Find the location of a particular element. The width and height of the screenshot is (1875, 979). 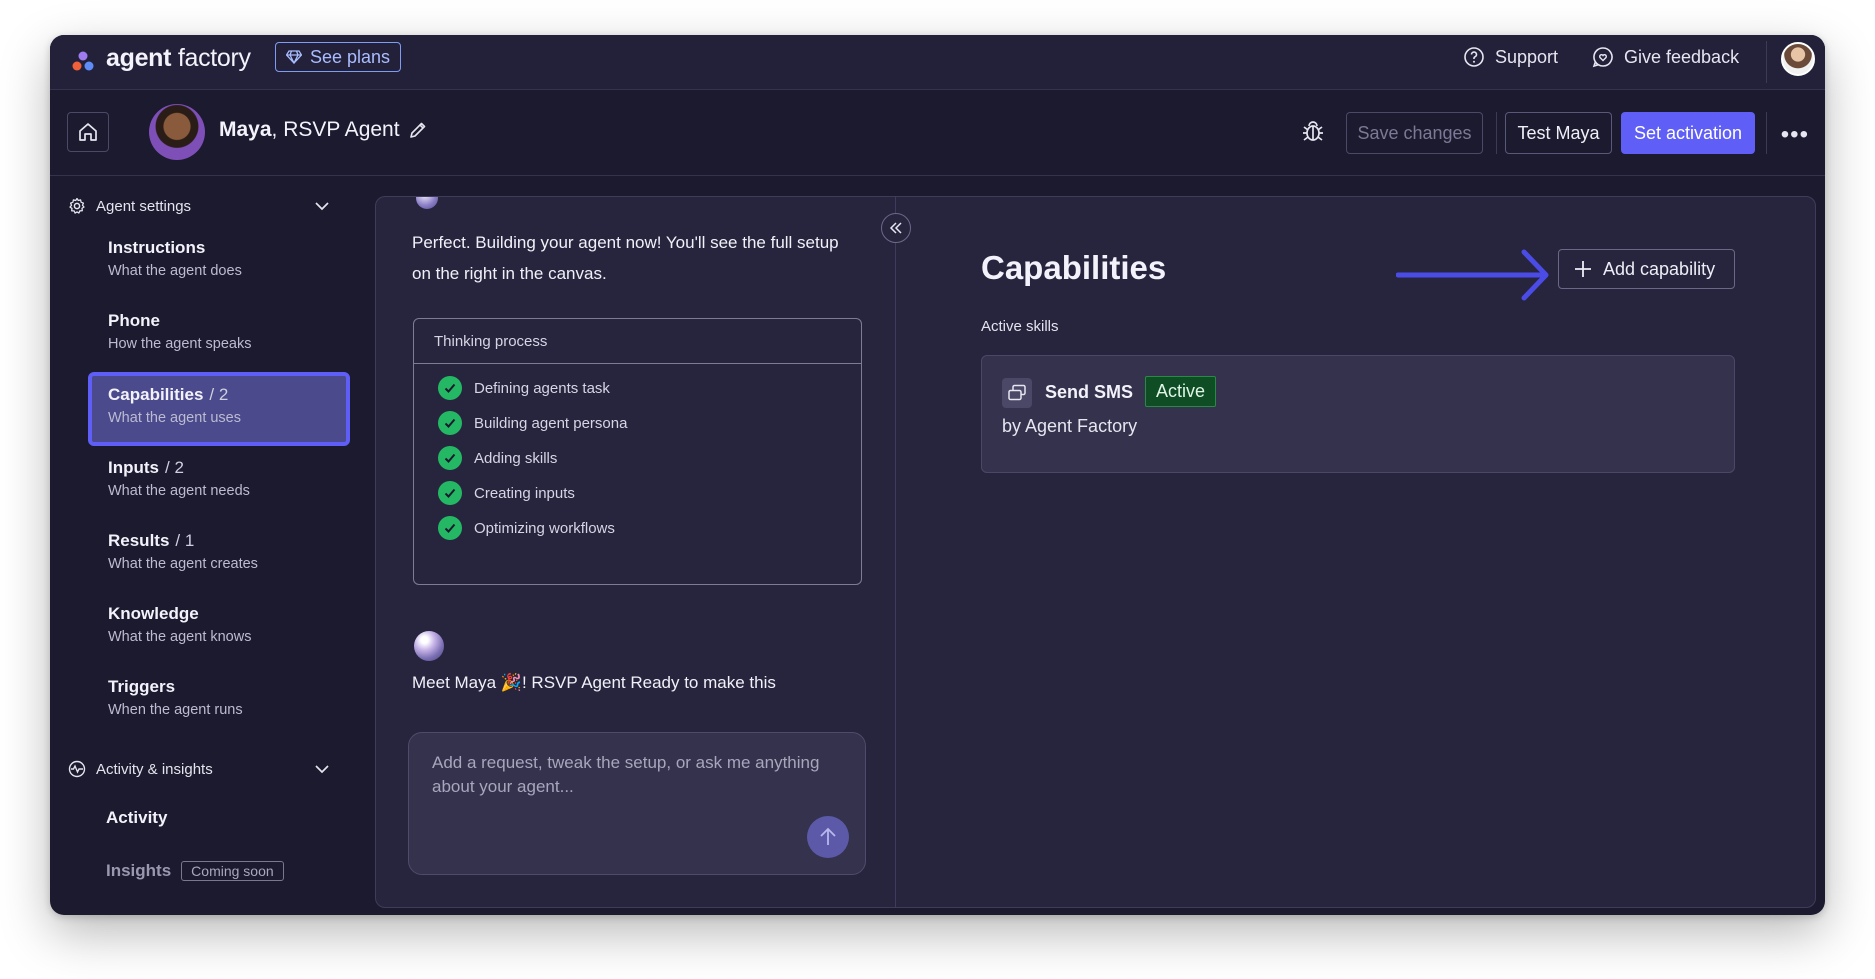

thinking-step: Defining agents task is located at coordinates (524, 388).